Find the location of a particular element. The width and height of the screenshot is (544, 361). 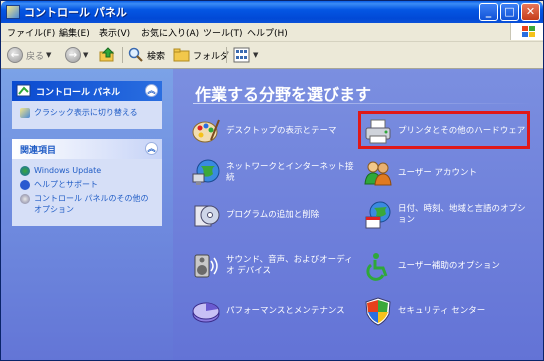

category-performance-maintenance: パフォーマンスとメンテナンス is located at coordinates (273, 311).